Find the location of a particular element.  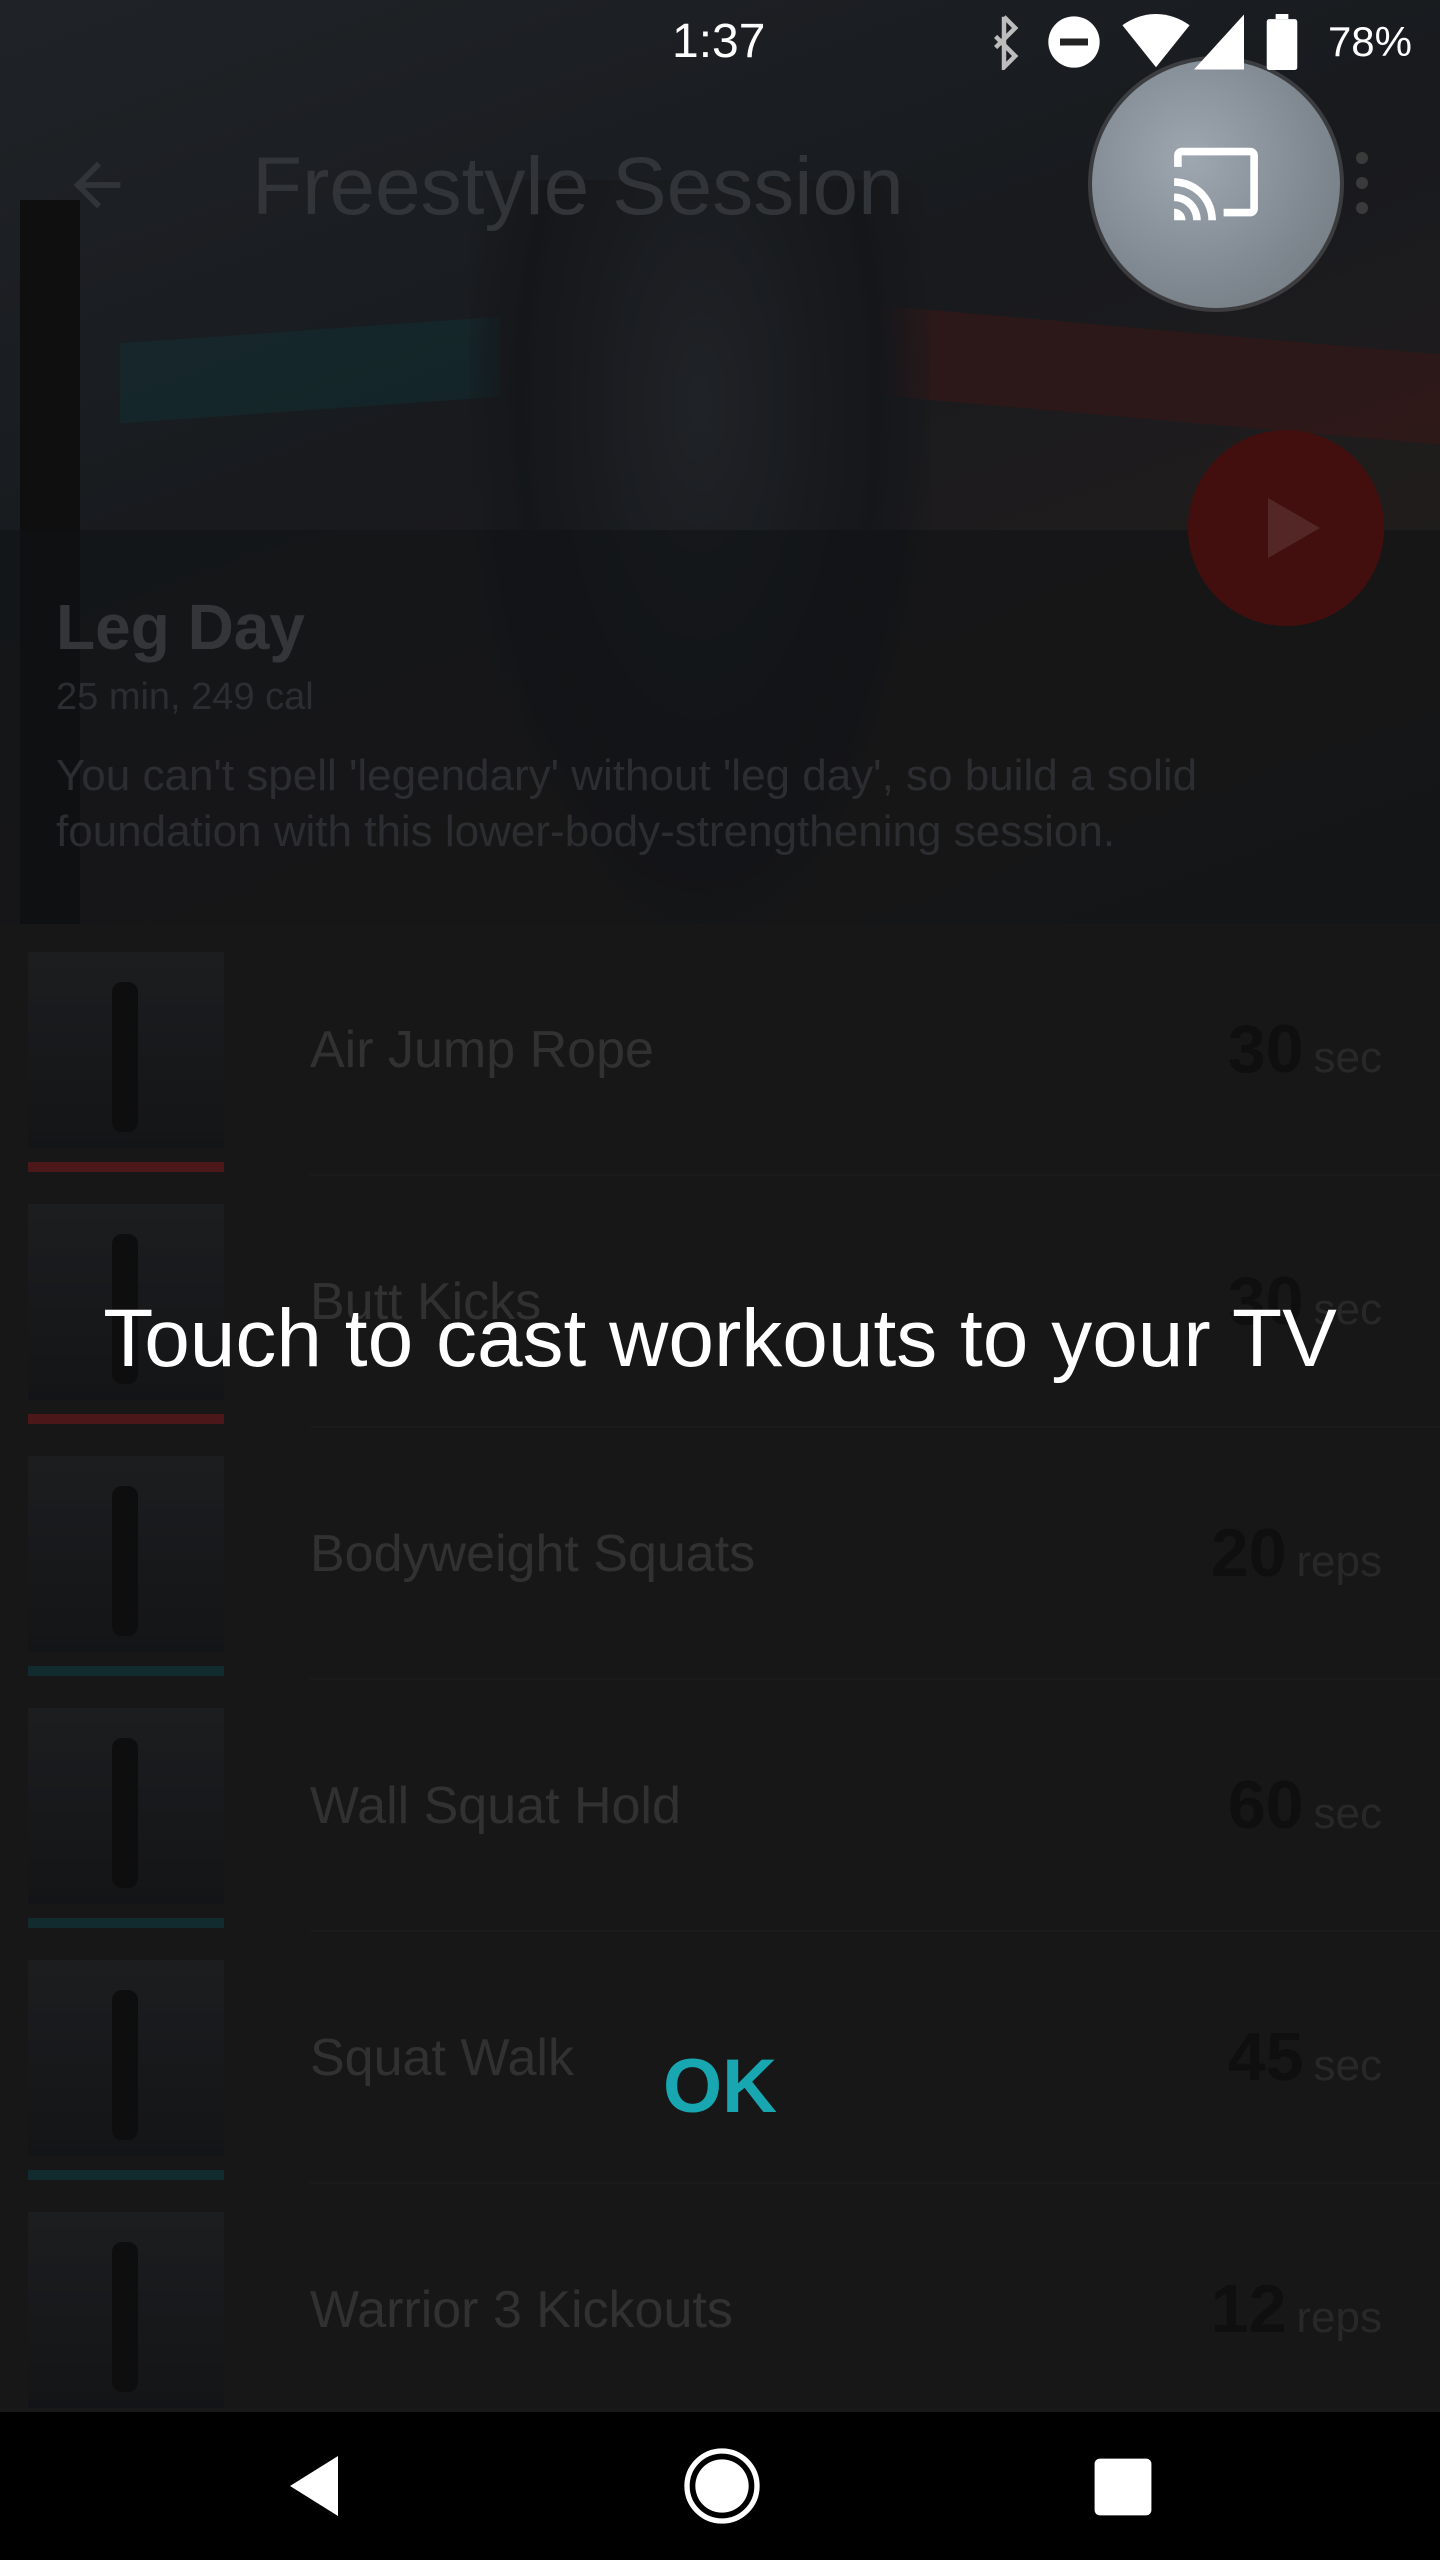

wifi-icon is located at coordinates (1156, 41).